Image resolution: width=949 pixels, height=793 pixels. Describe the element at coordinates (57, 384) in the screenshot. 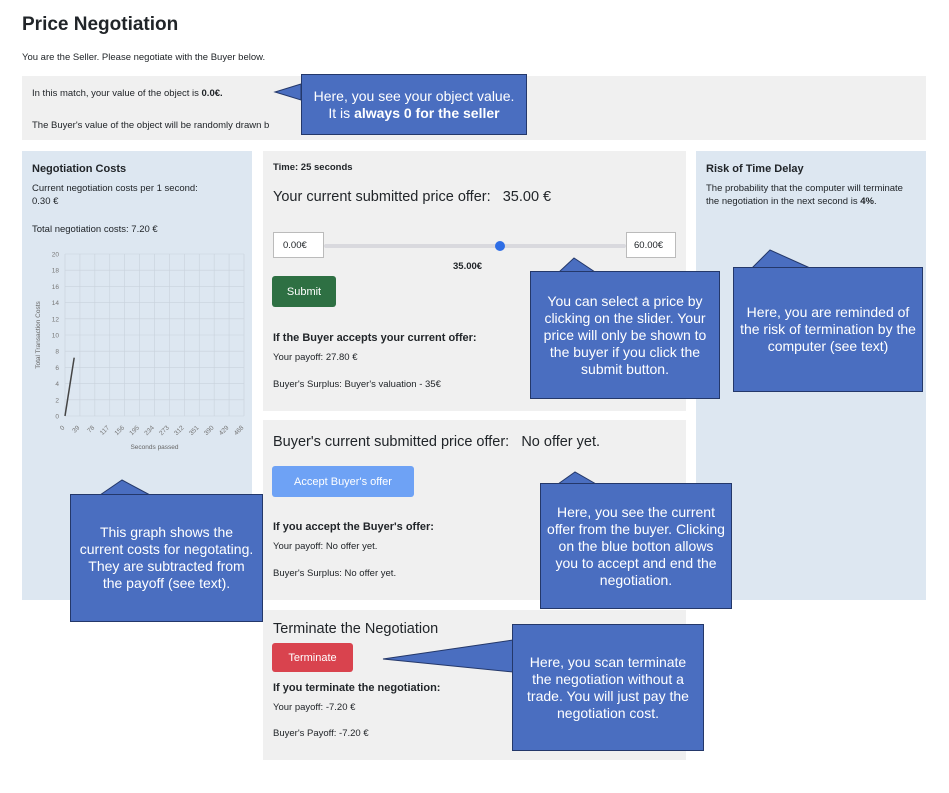

I see `y-tick-label: 4` at that location.